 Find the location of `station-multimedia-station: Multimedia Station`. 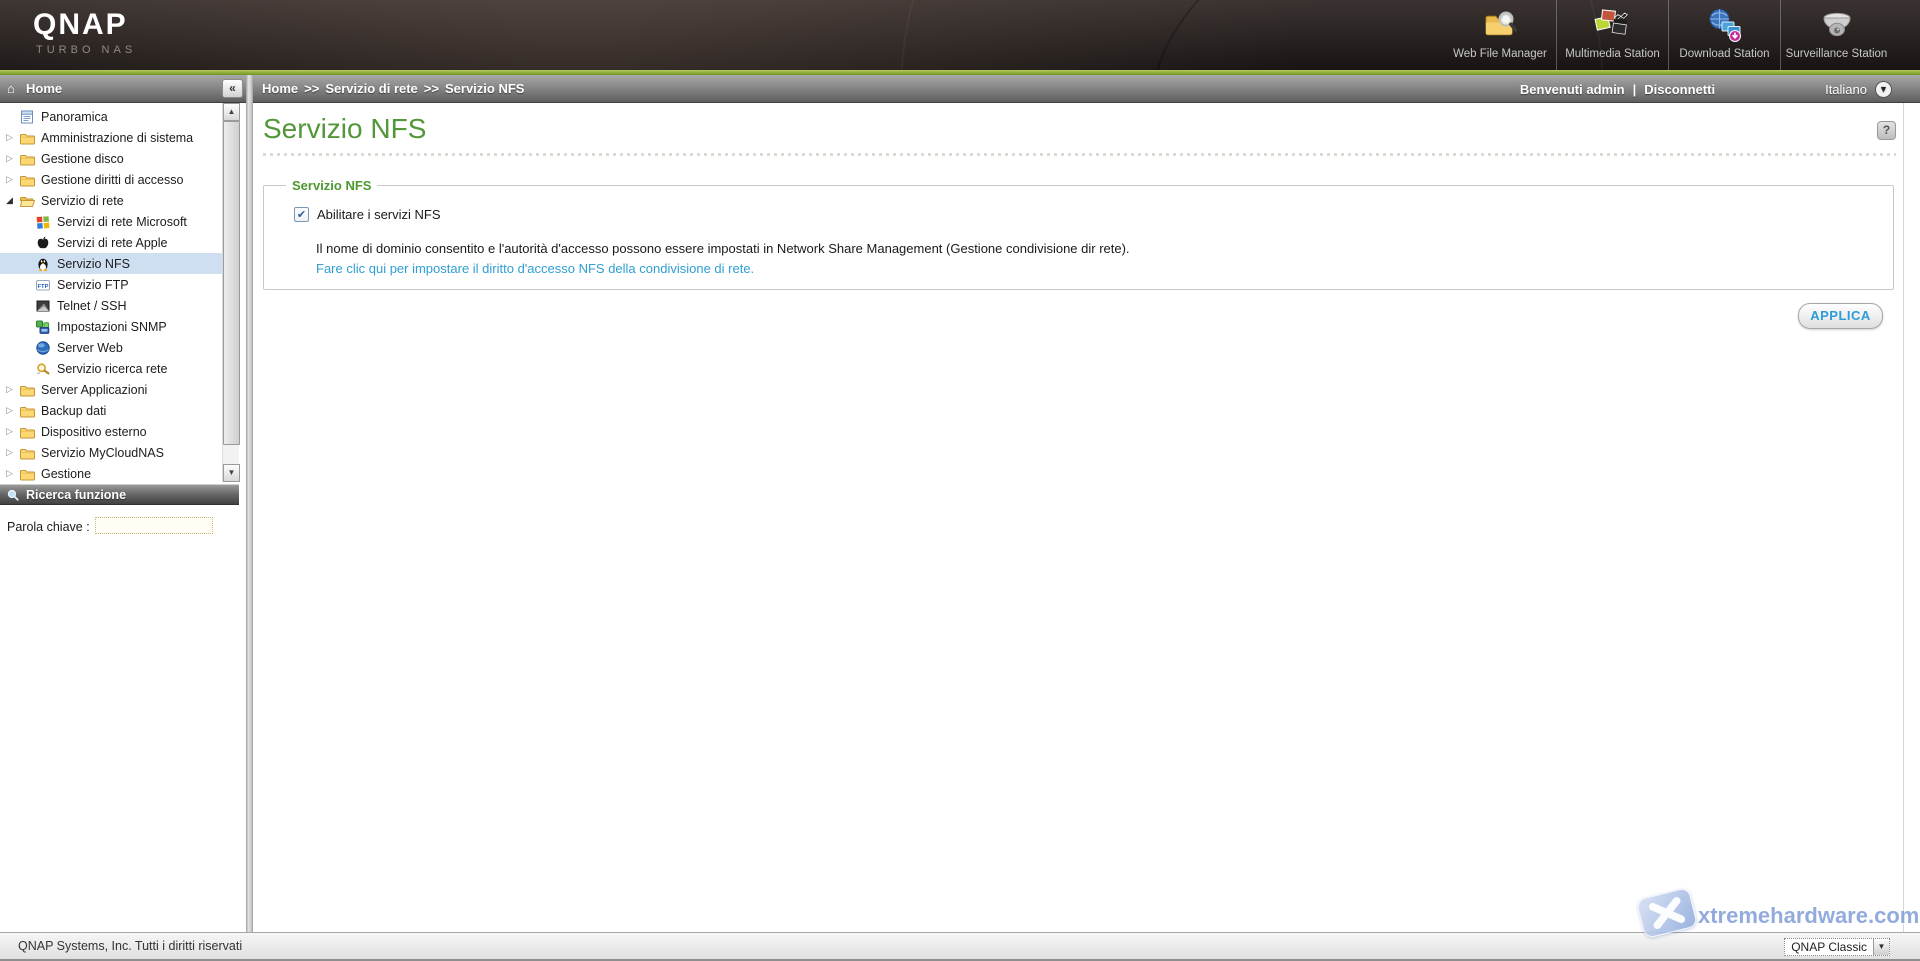

station-multimedia-station: Multimedia Station is located at coordinates (1612, 35).